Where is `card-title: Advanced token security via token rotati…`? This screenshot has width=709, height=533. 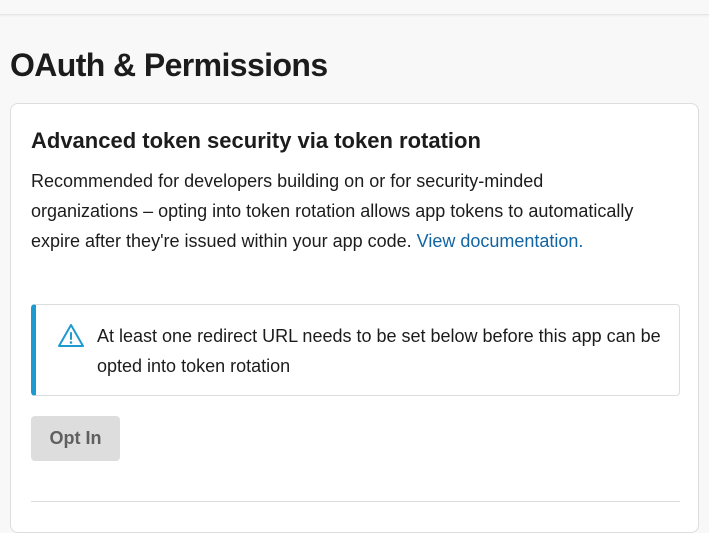 card-title: Advanced token security via token rotati… is located at coordinates (256, 140).